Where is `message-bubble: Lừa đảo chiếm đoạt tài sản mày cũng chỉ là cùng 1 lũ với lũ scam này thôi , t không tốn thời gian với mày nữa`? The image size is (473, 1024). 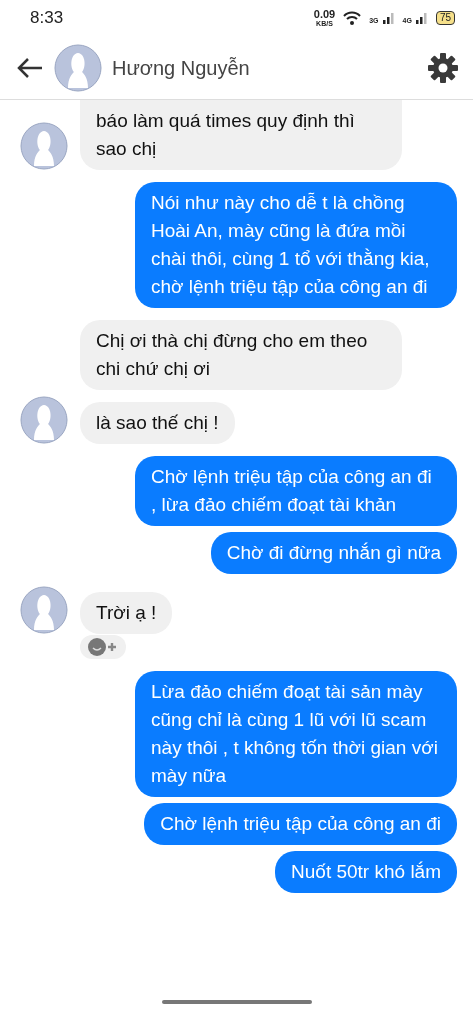
message-bubble: Lừa đảo chiếm đoạt tài sản mày cũng chỉ là cùng 1 lũ với lũ scam này thôi , t không tốn thời gian với mày nữa is located at coordinates (296, 734).